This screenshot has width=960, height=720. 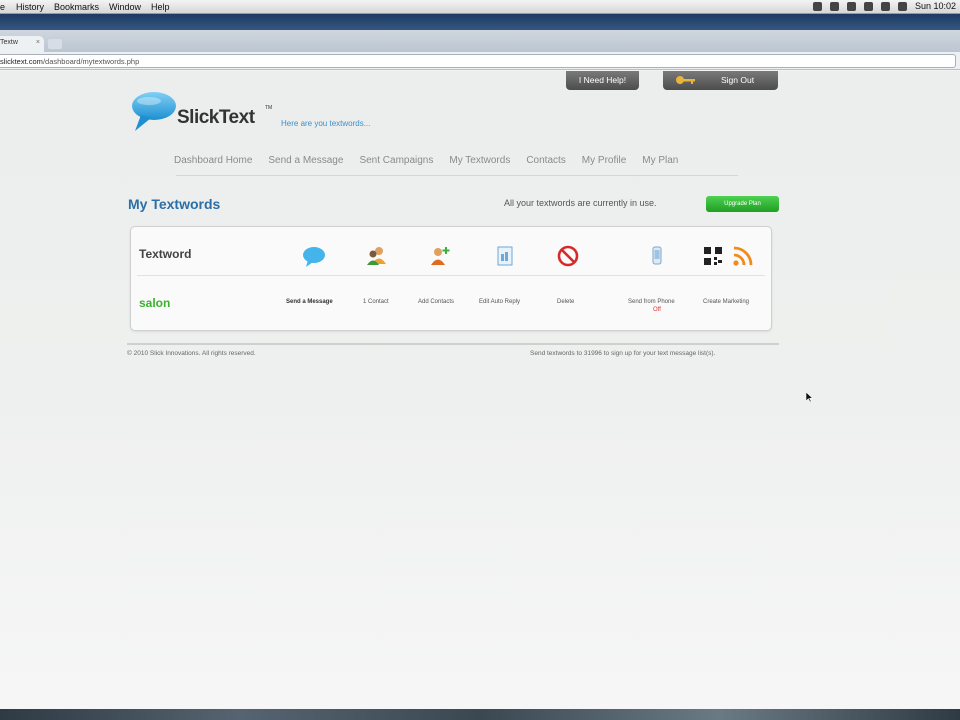 I want to click on upgrade-plan-button: Upgrade Plan, so click(x=742, y=204).